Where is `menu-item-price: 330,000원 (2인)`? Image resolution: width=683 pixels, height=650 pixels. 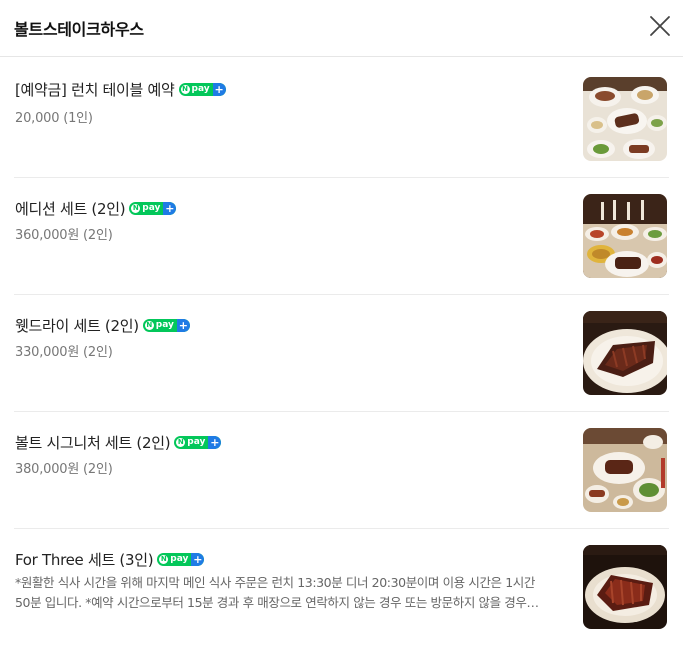
menu-item-price: 330,000원 (2인) is located at coordinates (64, 352).